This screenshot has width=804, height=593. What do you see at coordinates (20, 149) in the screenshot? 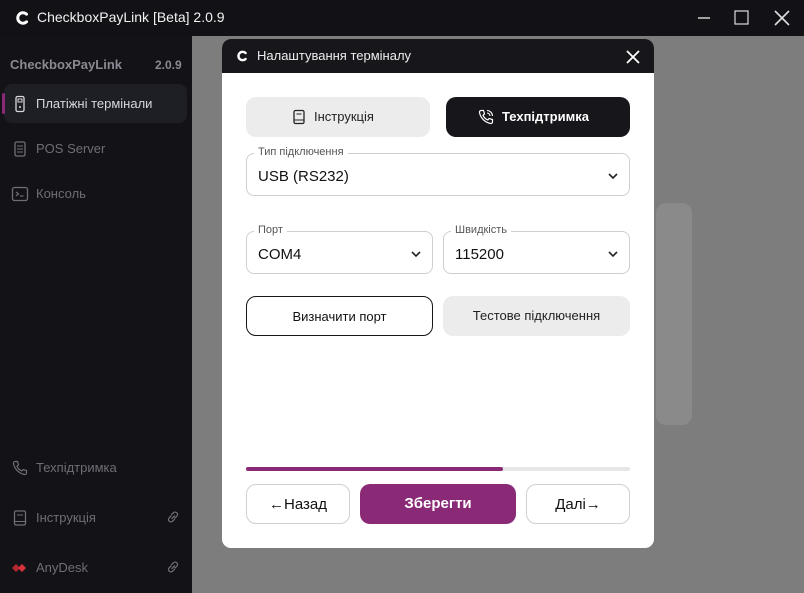
I see `pos-server-icon` at bounding box center [20, 149].